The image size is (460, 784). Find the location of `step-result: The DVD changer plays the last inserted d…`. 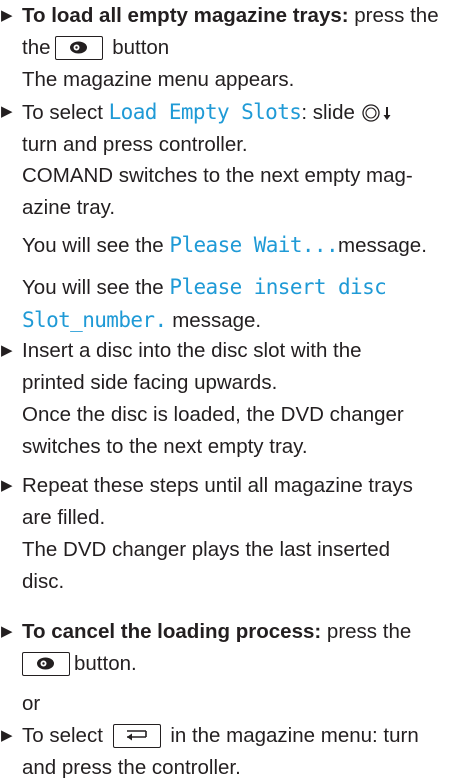

step-result: The DVD changer plays the last inserted d… is located at coordinates (206, 565).